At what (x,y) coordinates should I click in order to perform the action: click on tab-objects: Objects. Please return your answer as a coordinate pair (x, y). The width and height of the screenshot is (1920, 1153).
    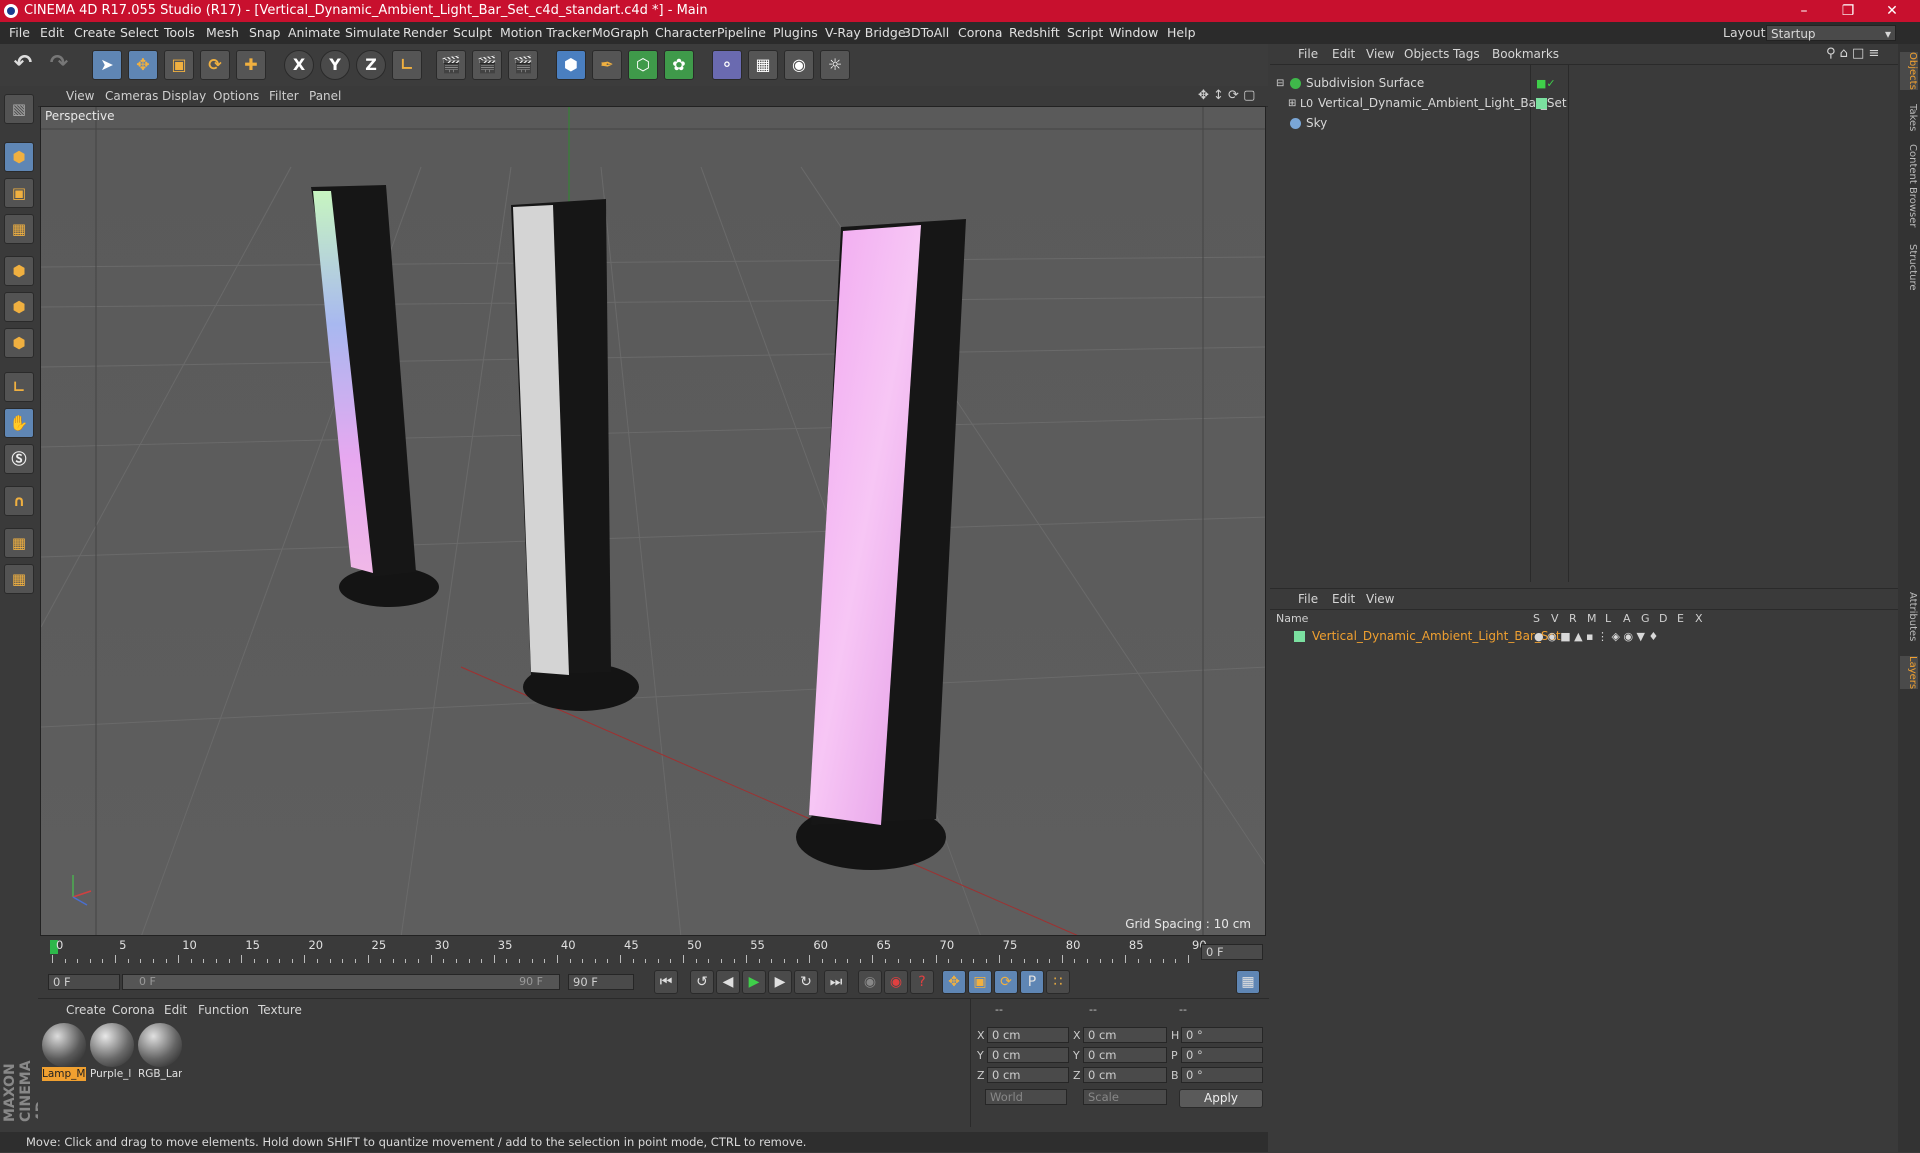
    Looking at the image, I should click on (1909, 71).